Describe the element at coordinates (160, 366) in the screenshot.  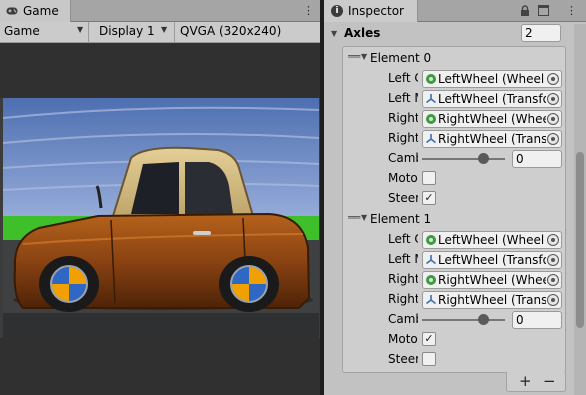
I see `letterbox-bottom` at that location.